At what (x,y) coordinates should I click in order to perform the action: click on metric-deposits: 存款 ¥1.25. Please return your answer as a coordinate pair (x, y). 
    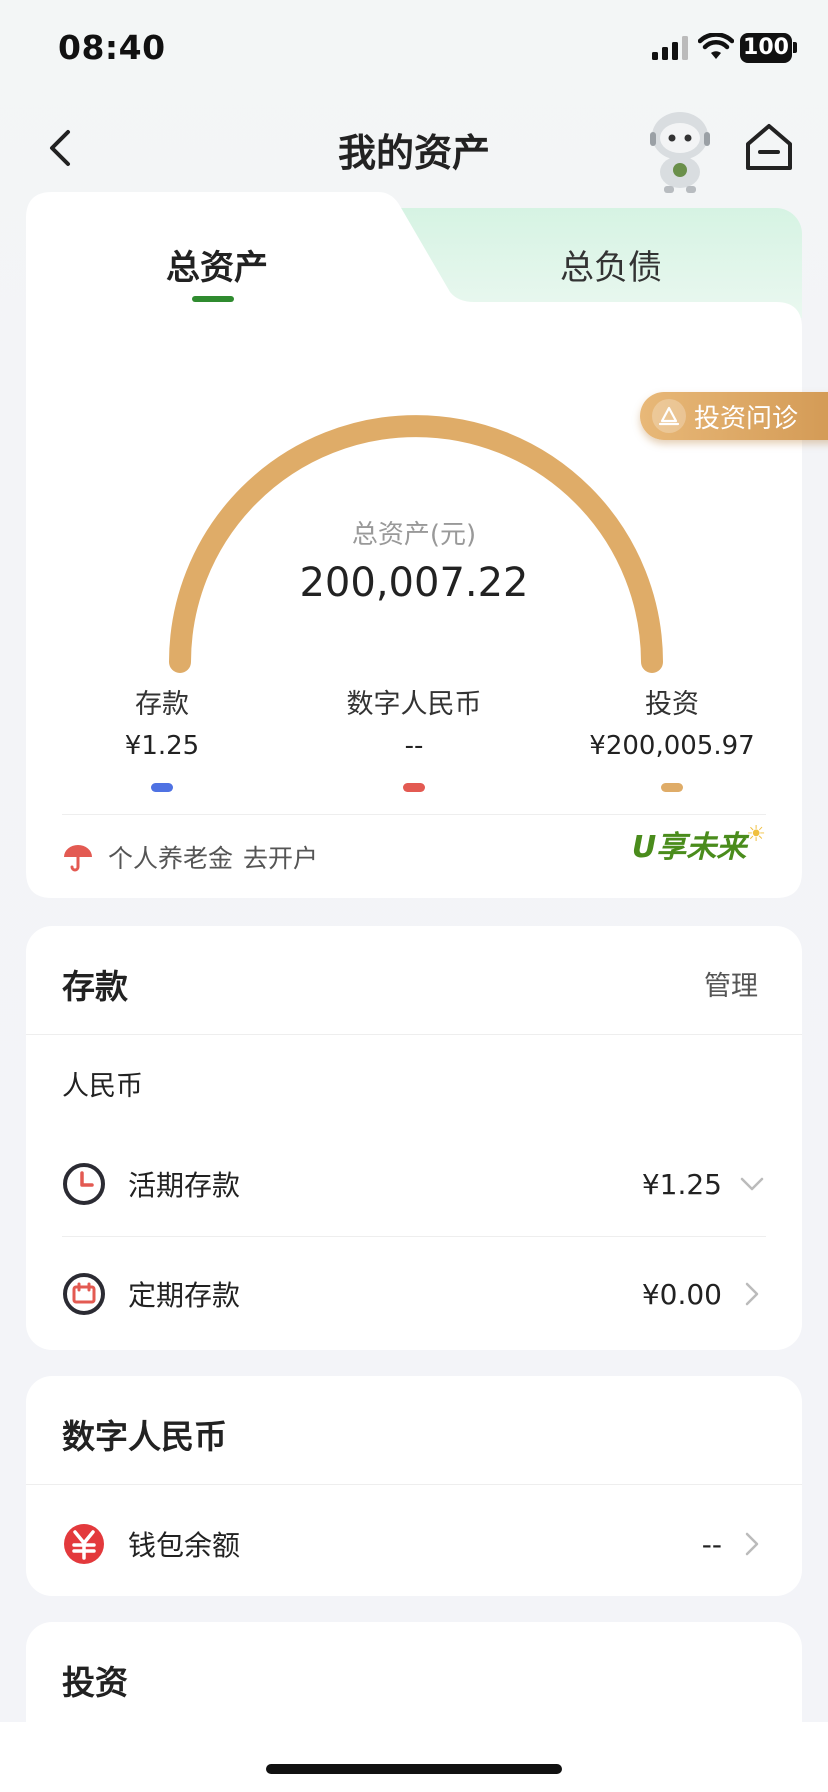
    Looking at the image, I should click on (162, 737).